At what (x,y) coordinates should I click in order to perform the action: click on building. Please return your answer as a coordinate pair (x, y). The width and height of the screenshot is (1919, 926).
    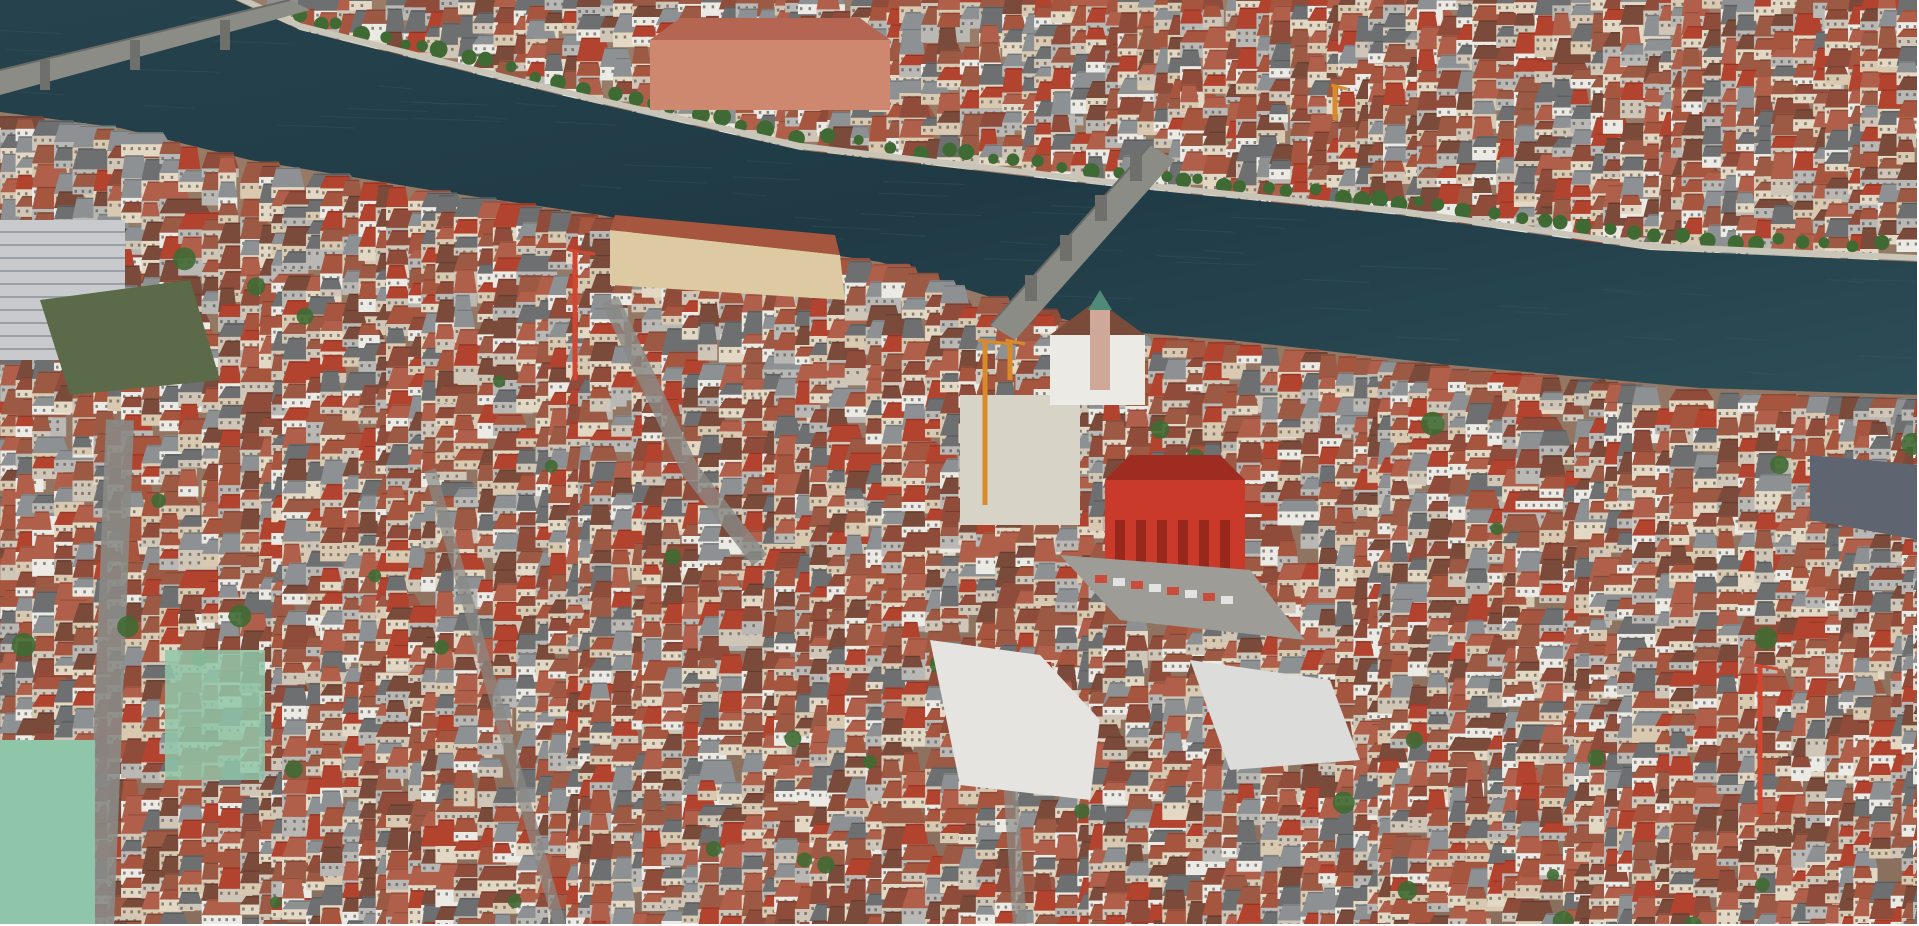
    Looking at the image, I should click on (555, 21).